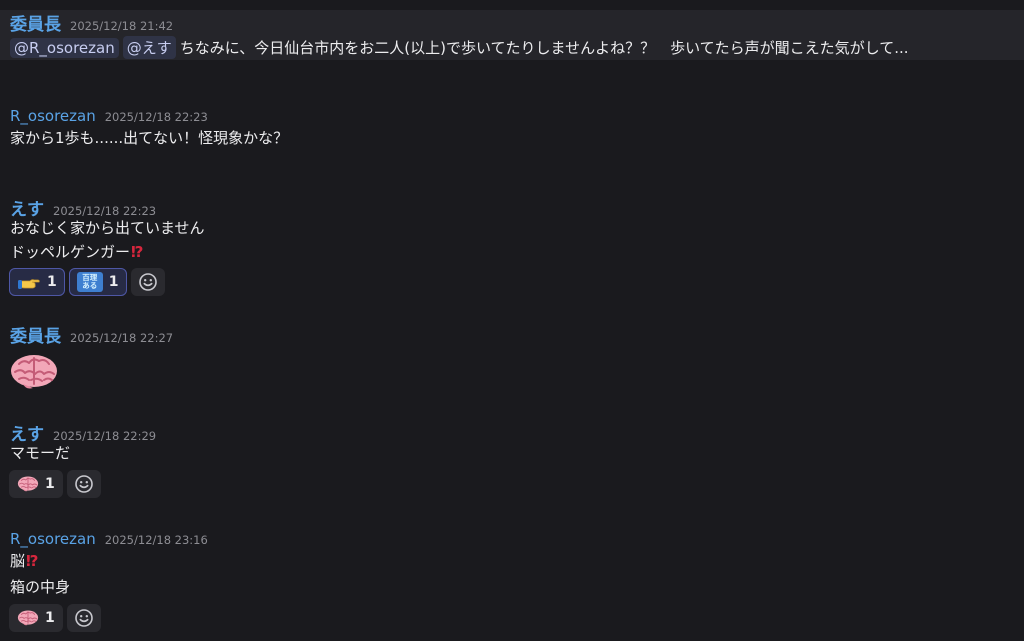 Image resolution: width=1024 pixels, height=641 pixels. What do you see at coordinates (156, 540) in the screenshot?
I see `timestamp: 2025/12/18 23:16` at bounding box center [156, 540].